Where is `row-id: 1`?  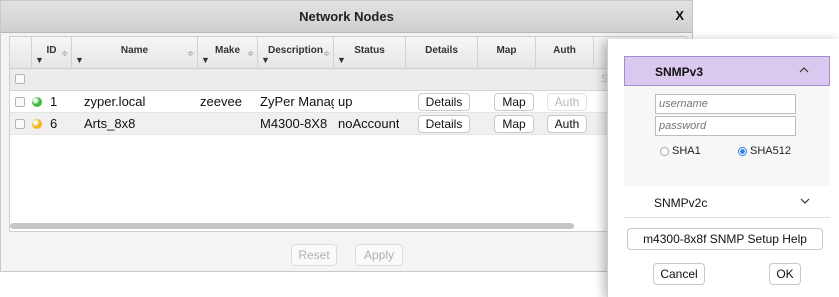
row-id: 1 is located at coordinates (54, 101).